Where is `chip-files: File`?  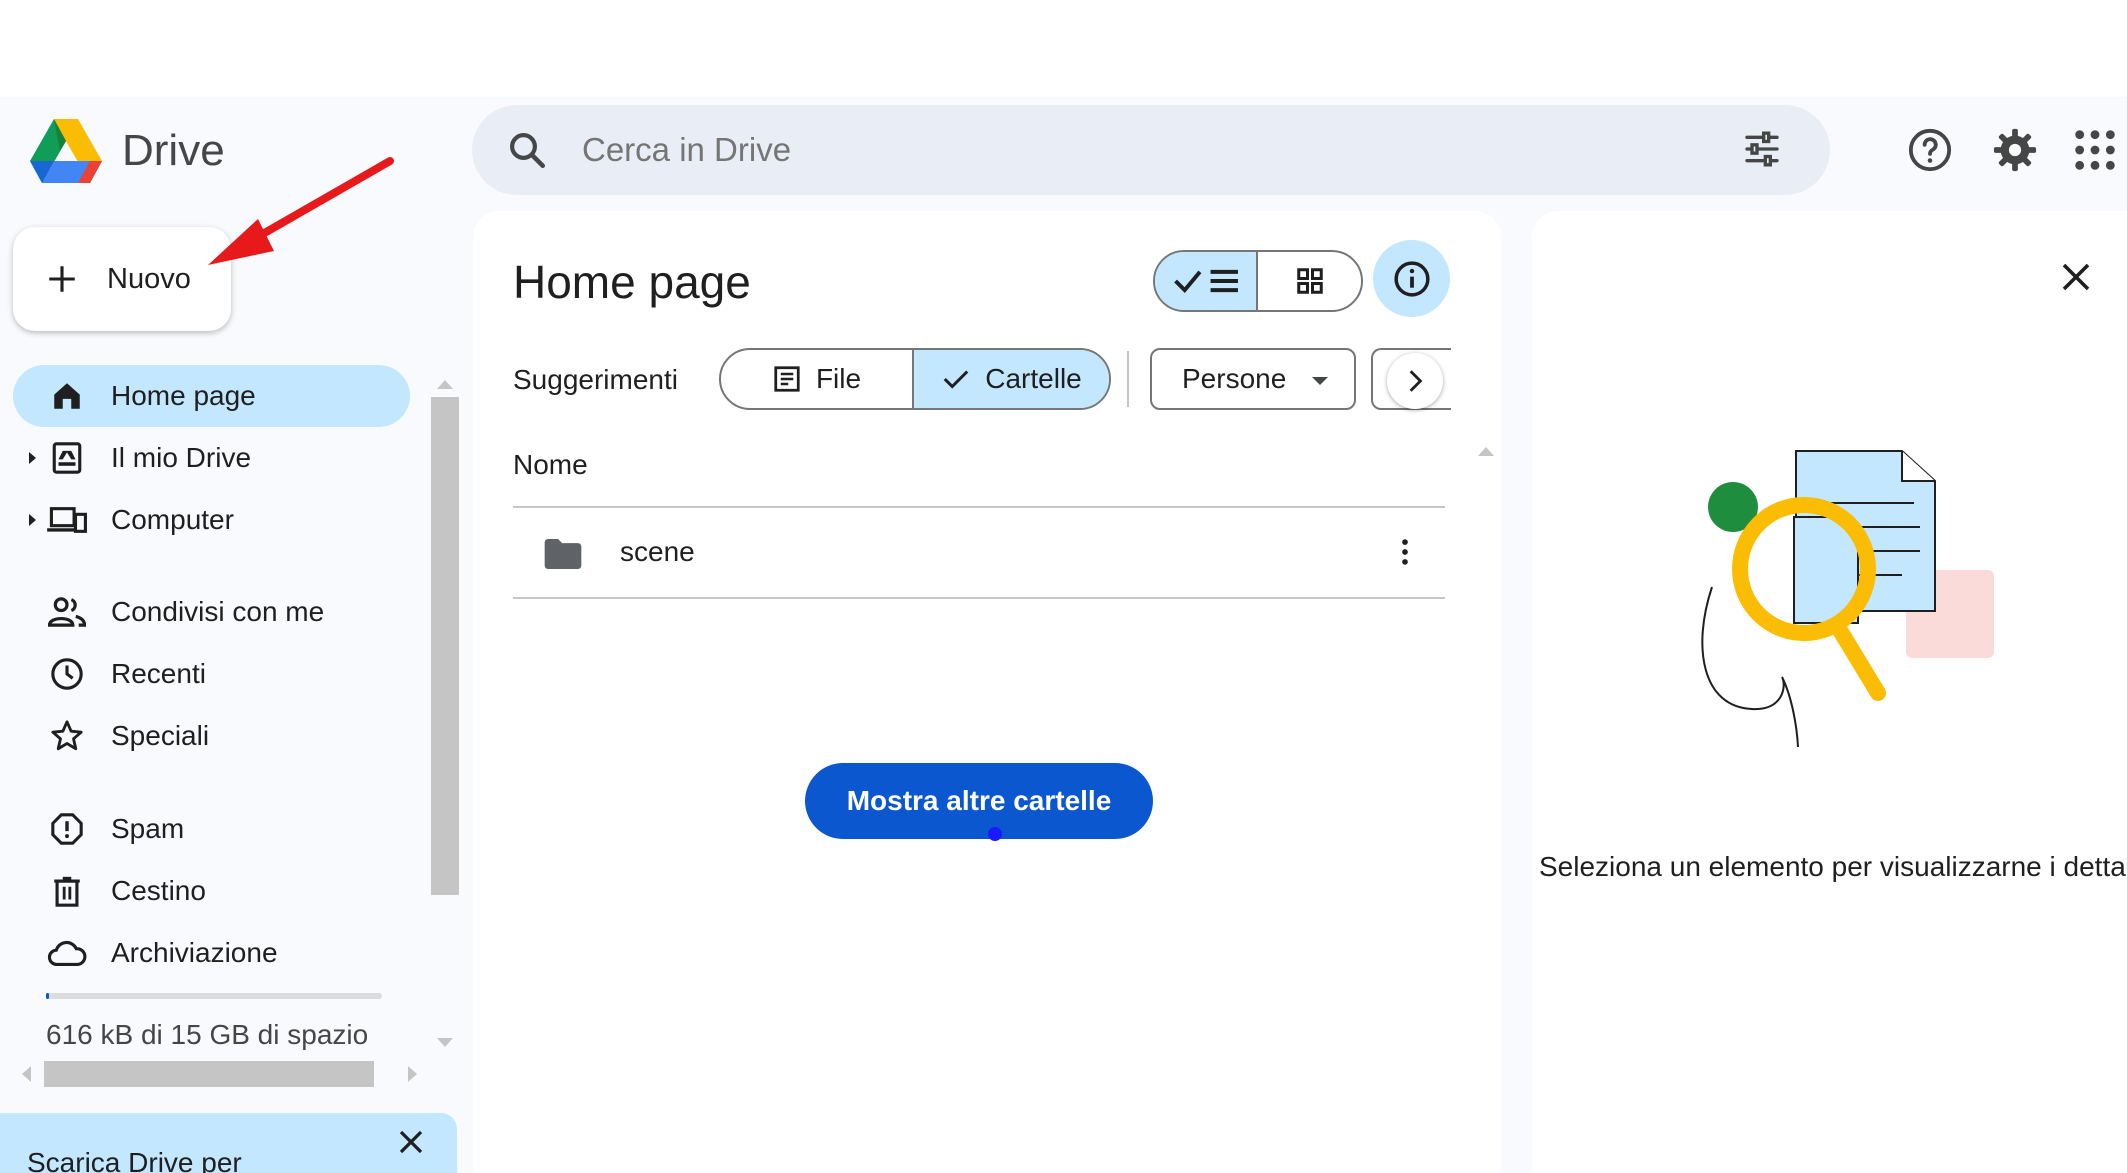
chip-files: File is located at coordinates (818, 379).